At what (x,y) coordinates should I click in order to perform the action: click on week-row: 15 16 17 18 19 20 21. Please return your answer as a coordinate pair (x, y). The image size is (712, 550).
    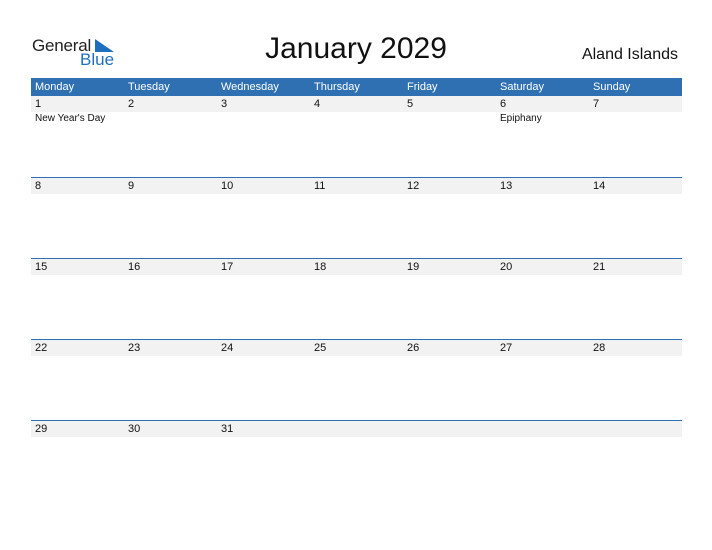
    Looking at the image, I should click on (356, 298).